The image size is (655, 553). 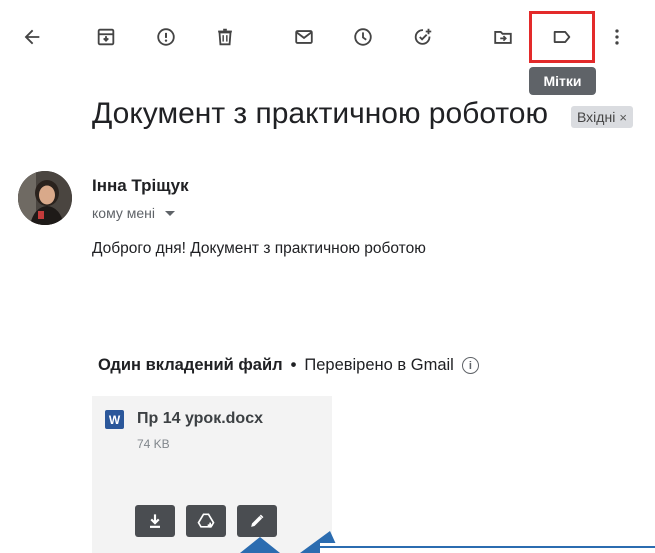 What do you see at coordinates (562, 37) in the screenshot?
I see `label-button-highlight` at bounding box center [562, 37].